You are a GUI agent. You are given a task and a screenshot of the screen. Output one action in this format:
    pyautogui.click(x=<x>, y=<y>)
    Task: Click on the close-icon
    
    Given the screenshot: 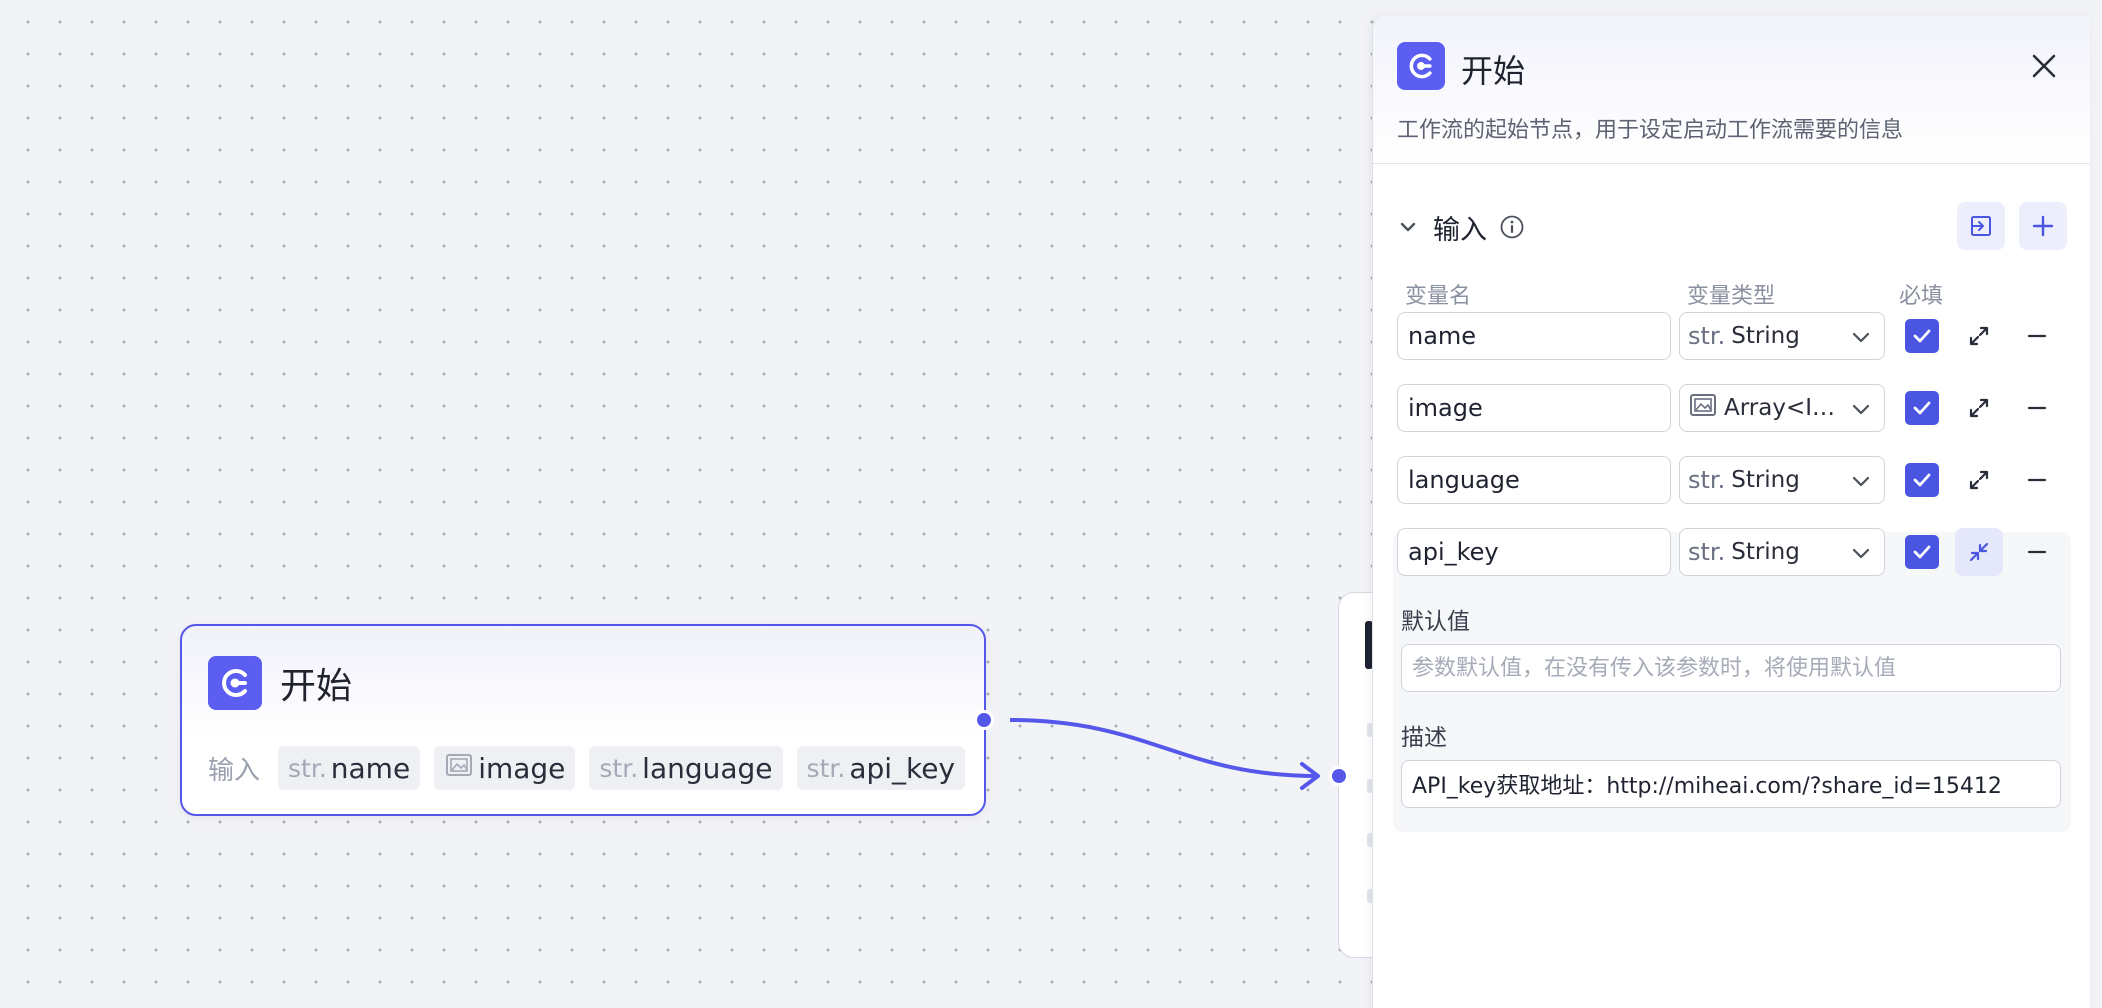 What is the action you would take?
    pyautogui.click(x=2044, y=66)
    